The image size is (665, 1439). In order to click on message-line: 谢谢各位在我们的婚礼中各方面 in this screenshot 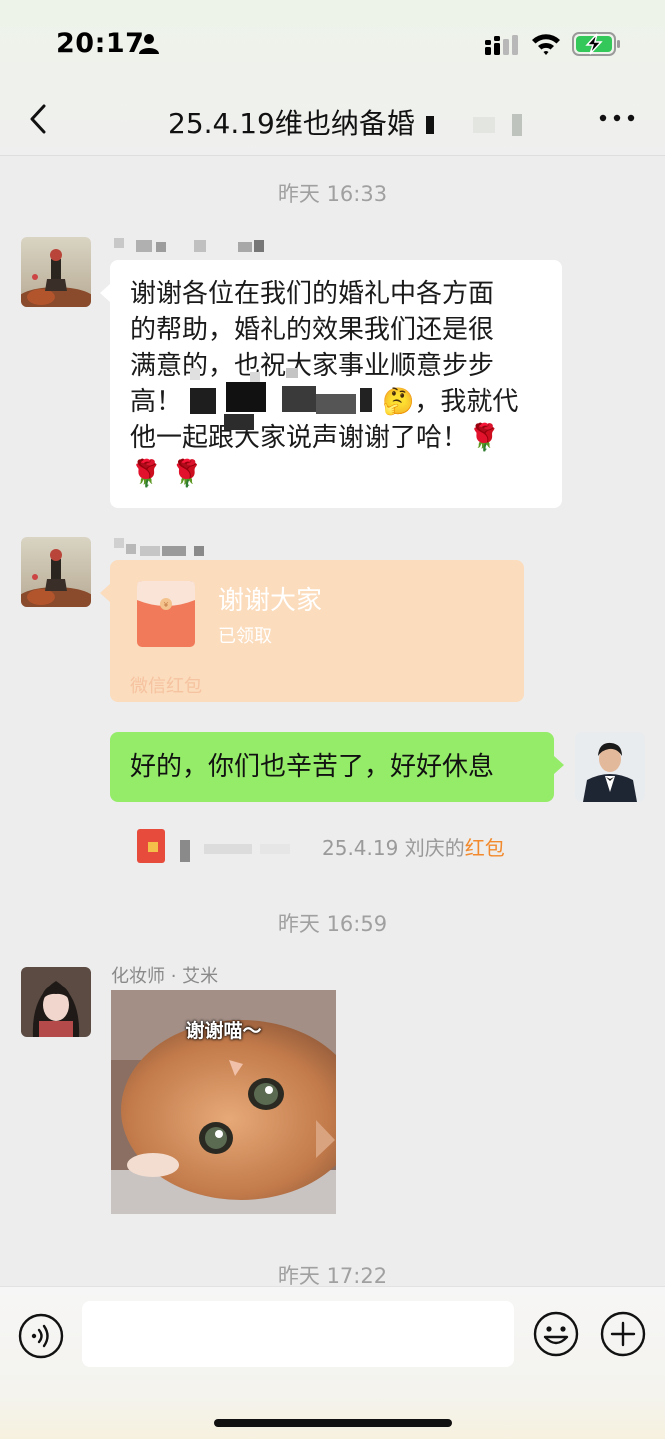, I will do `click(312, 294)`.